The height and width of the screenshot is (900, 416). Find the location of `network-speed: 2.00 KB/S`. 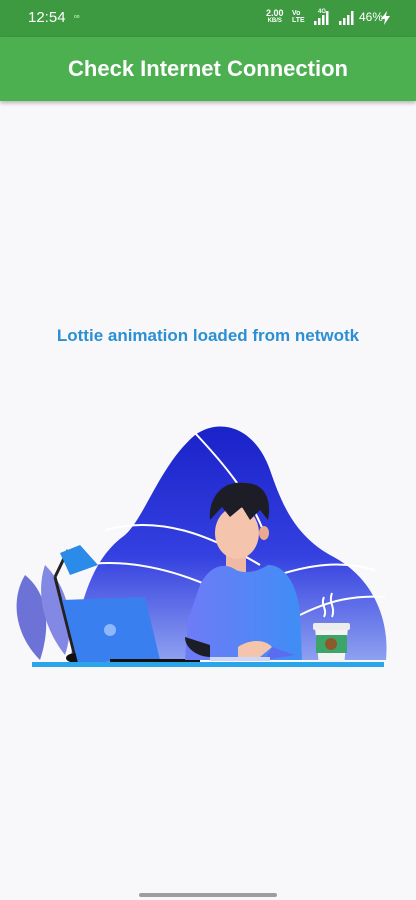

network-speed: 2.00 KB/S is located at coordinates (275, 17).